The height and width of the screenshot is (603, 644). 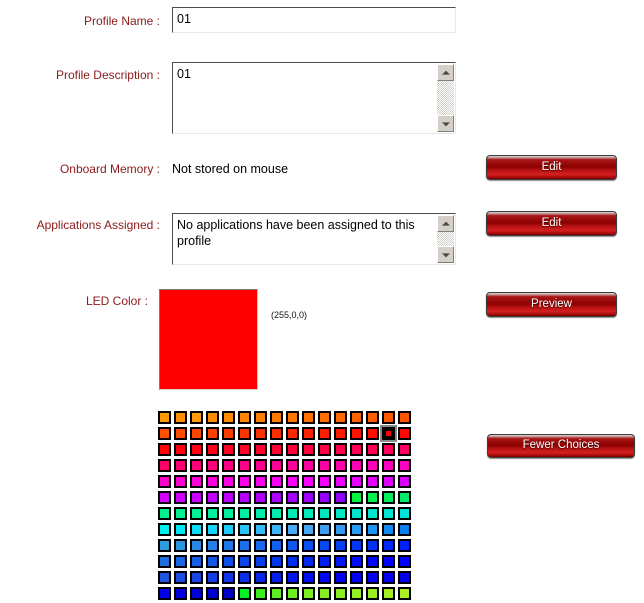 I want to click on applications-assigned-scrollbar, so click(x=445, y=239).